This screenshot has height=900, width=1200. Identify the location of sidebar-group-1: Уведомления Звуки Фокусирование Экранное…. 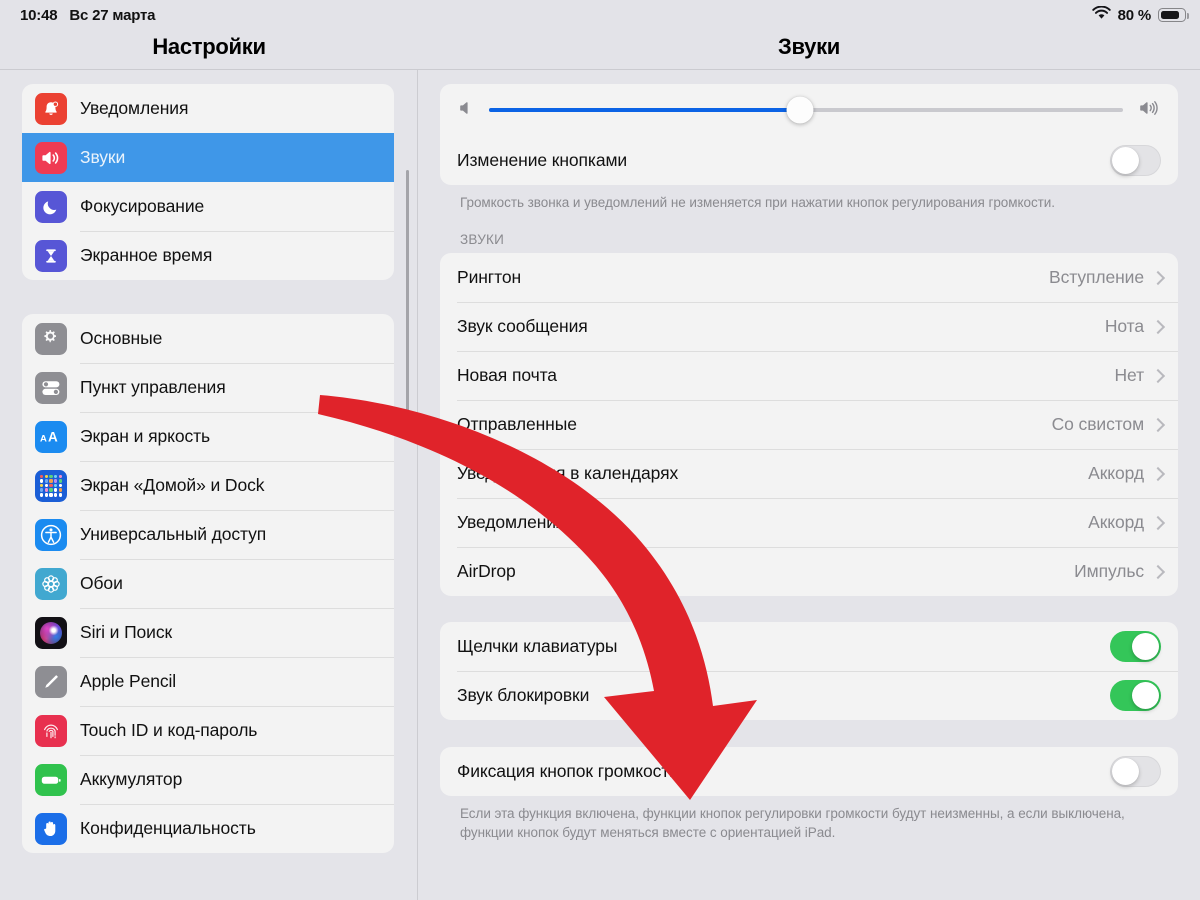
(208, 182).